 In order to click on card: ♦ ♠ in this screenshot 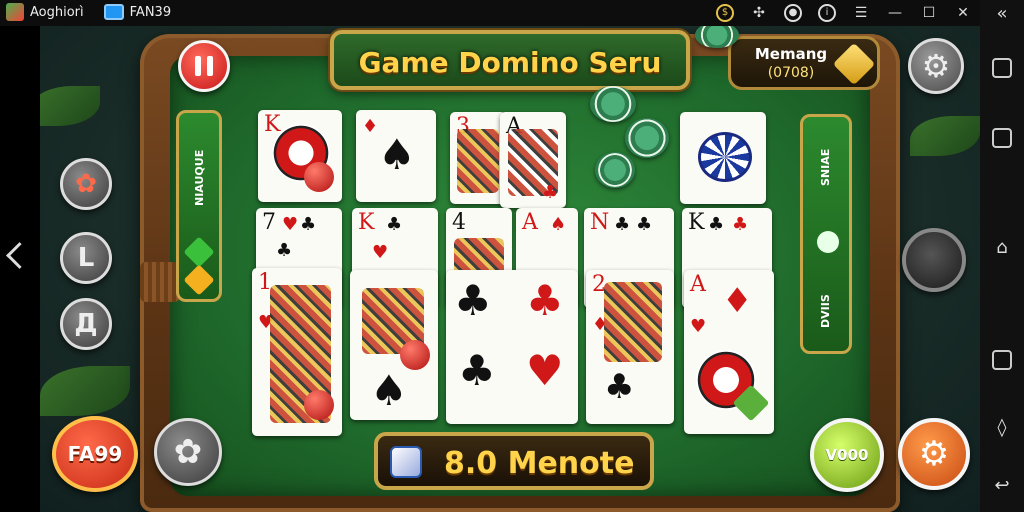, I will do `click(396, 156)`.